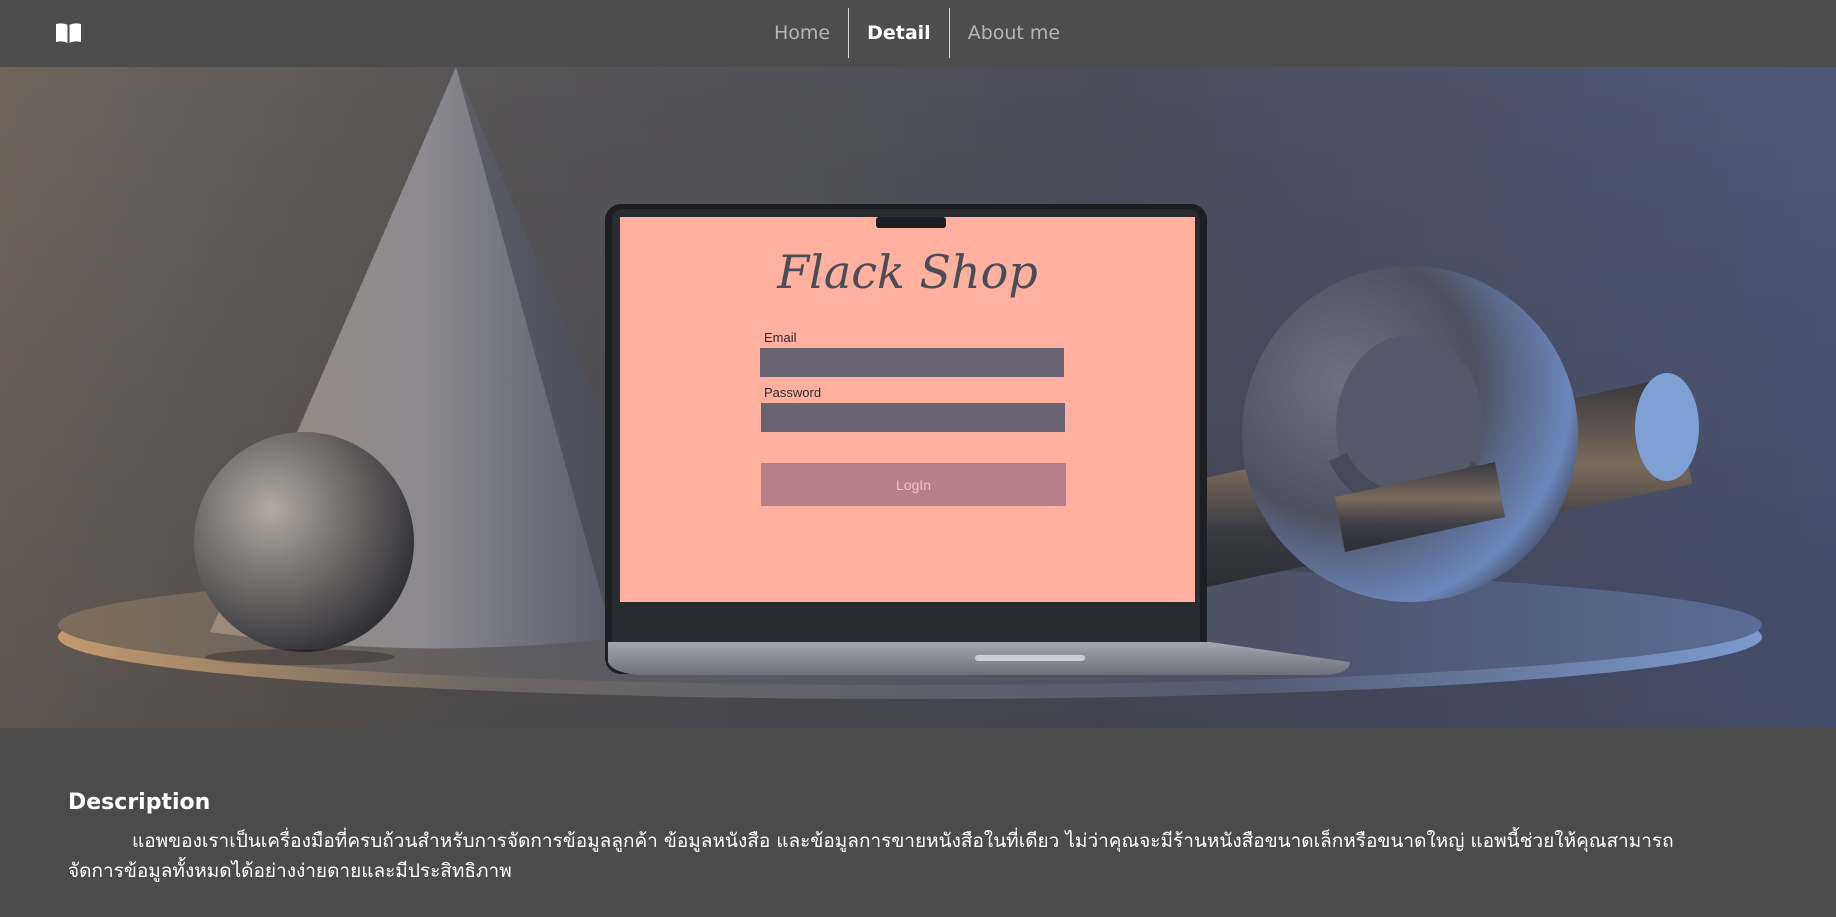  Describe the element at coordinates (912, 362) in the screenshot. I see `screen-email-field` at that location.